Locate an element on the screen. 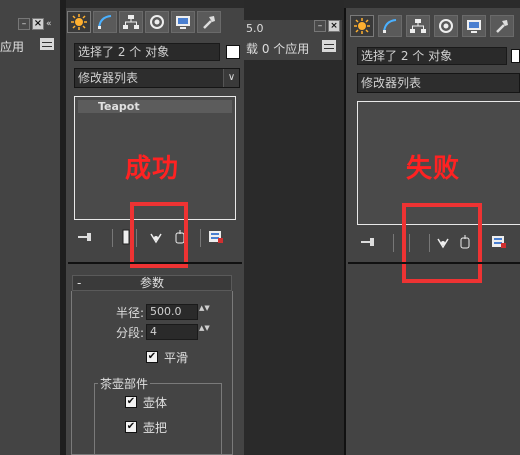  handle-label: 壶把 is located at coordinates (155, 428).